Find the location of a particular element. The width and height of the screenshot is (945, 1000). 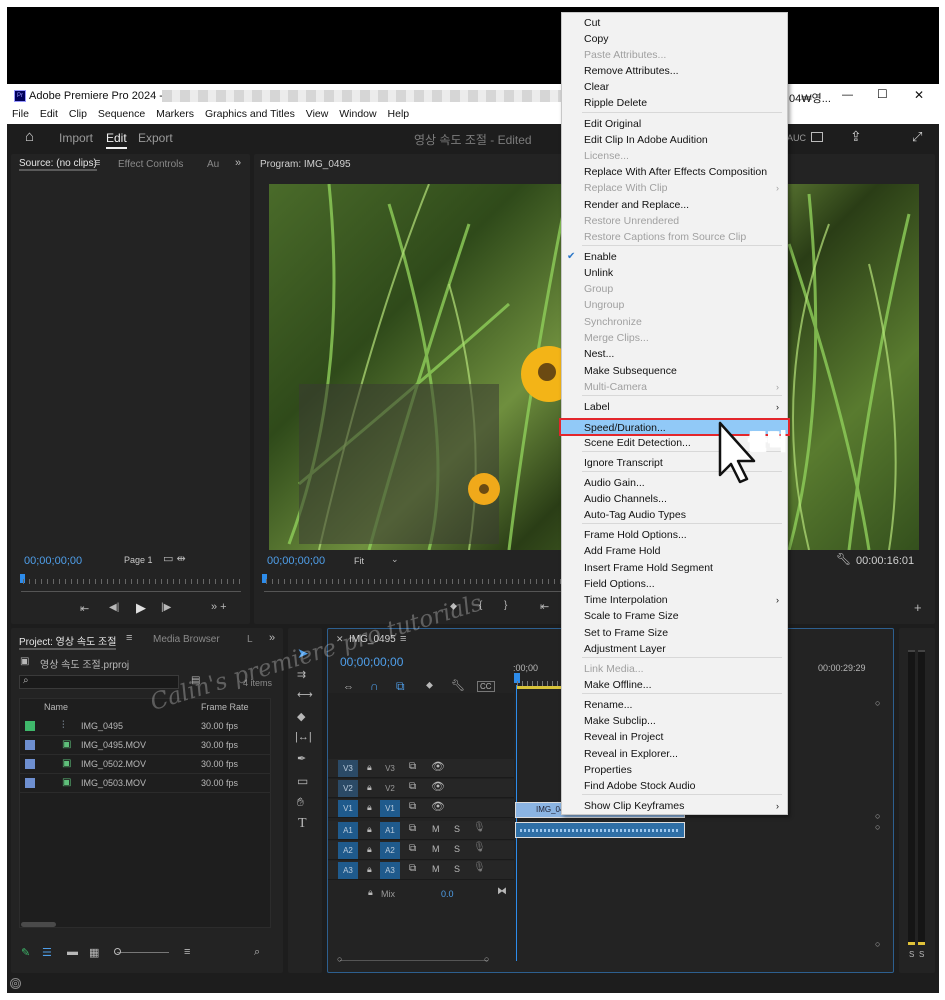

solo-right-button: S is located at coordinates (921, 954).